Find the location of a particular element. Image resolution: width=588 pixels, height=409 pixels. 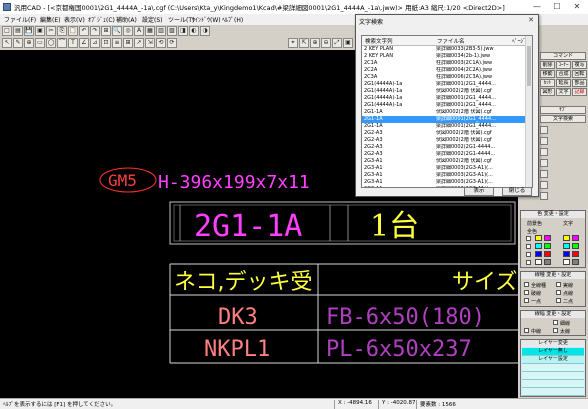

menu-view: 表示(V) is located at coordinates (74, 19).